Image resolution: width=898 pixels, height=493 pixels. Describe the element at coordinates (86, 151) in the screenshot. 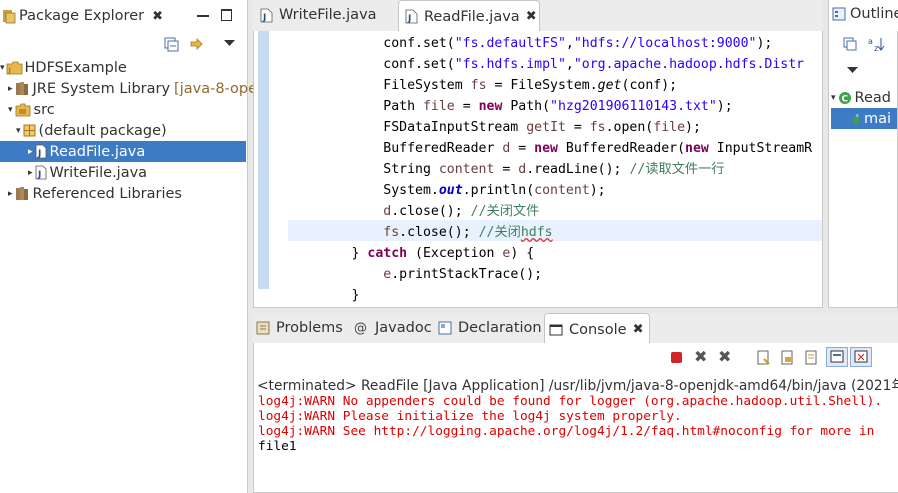

I see `tree-item-readfile: ▸ J ReadFile.java` at that location.